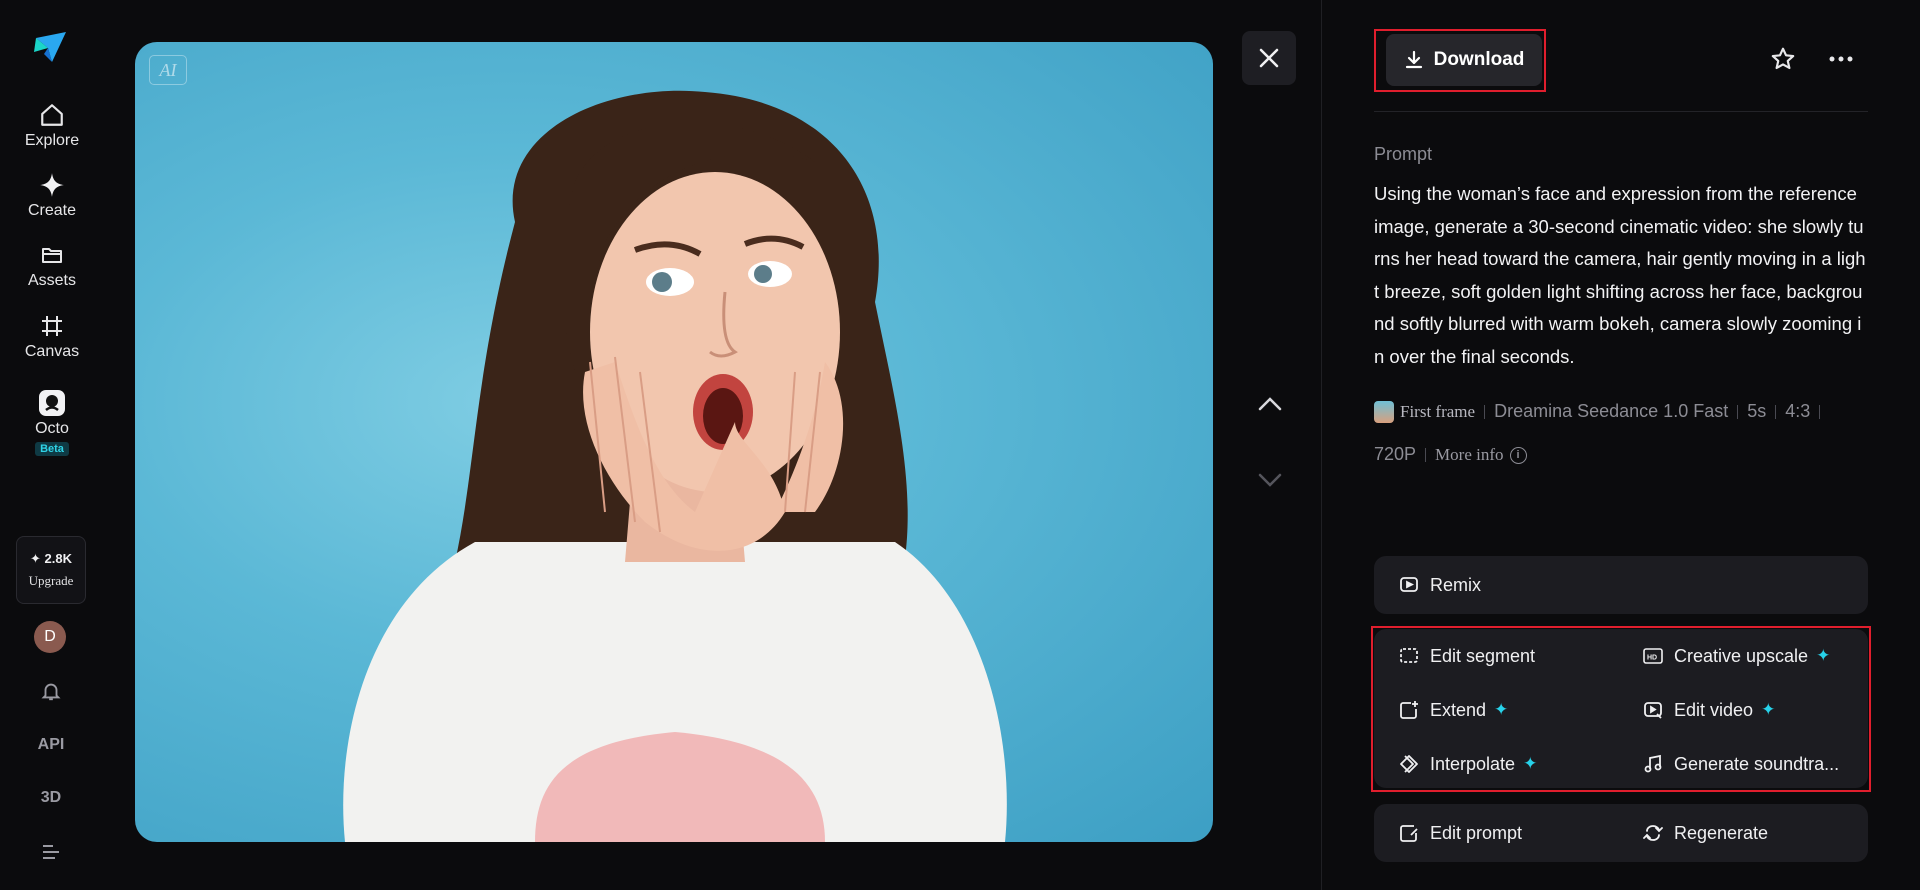 The width and height of the screenshot is (1920, 890). I want to click on remix-icon, so click(1409, 585).